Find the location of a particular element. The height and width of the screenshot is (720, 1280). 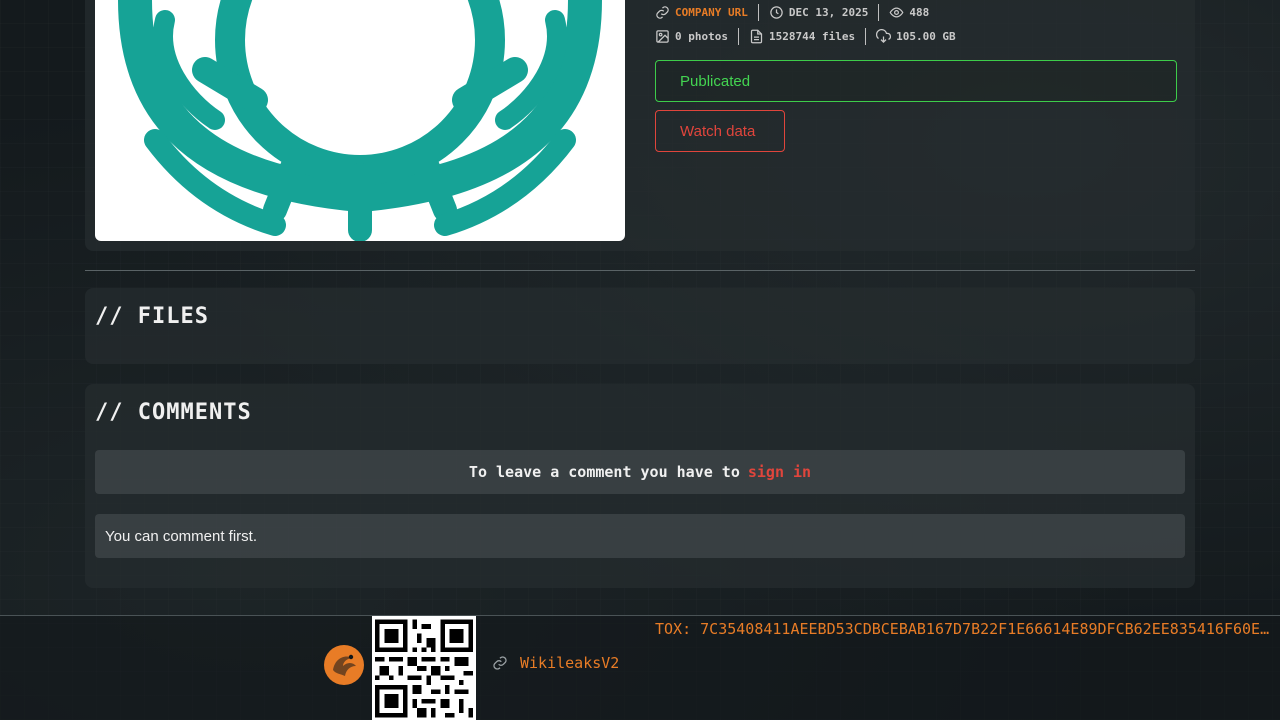

company-logo is located at coordinates (360, 120).